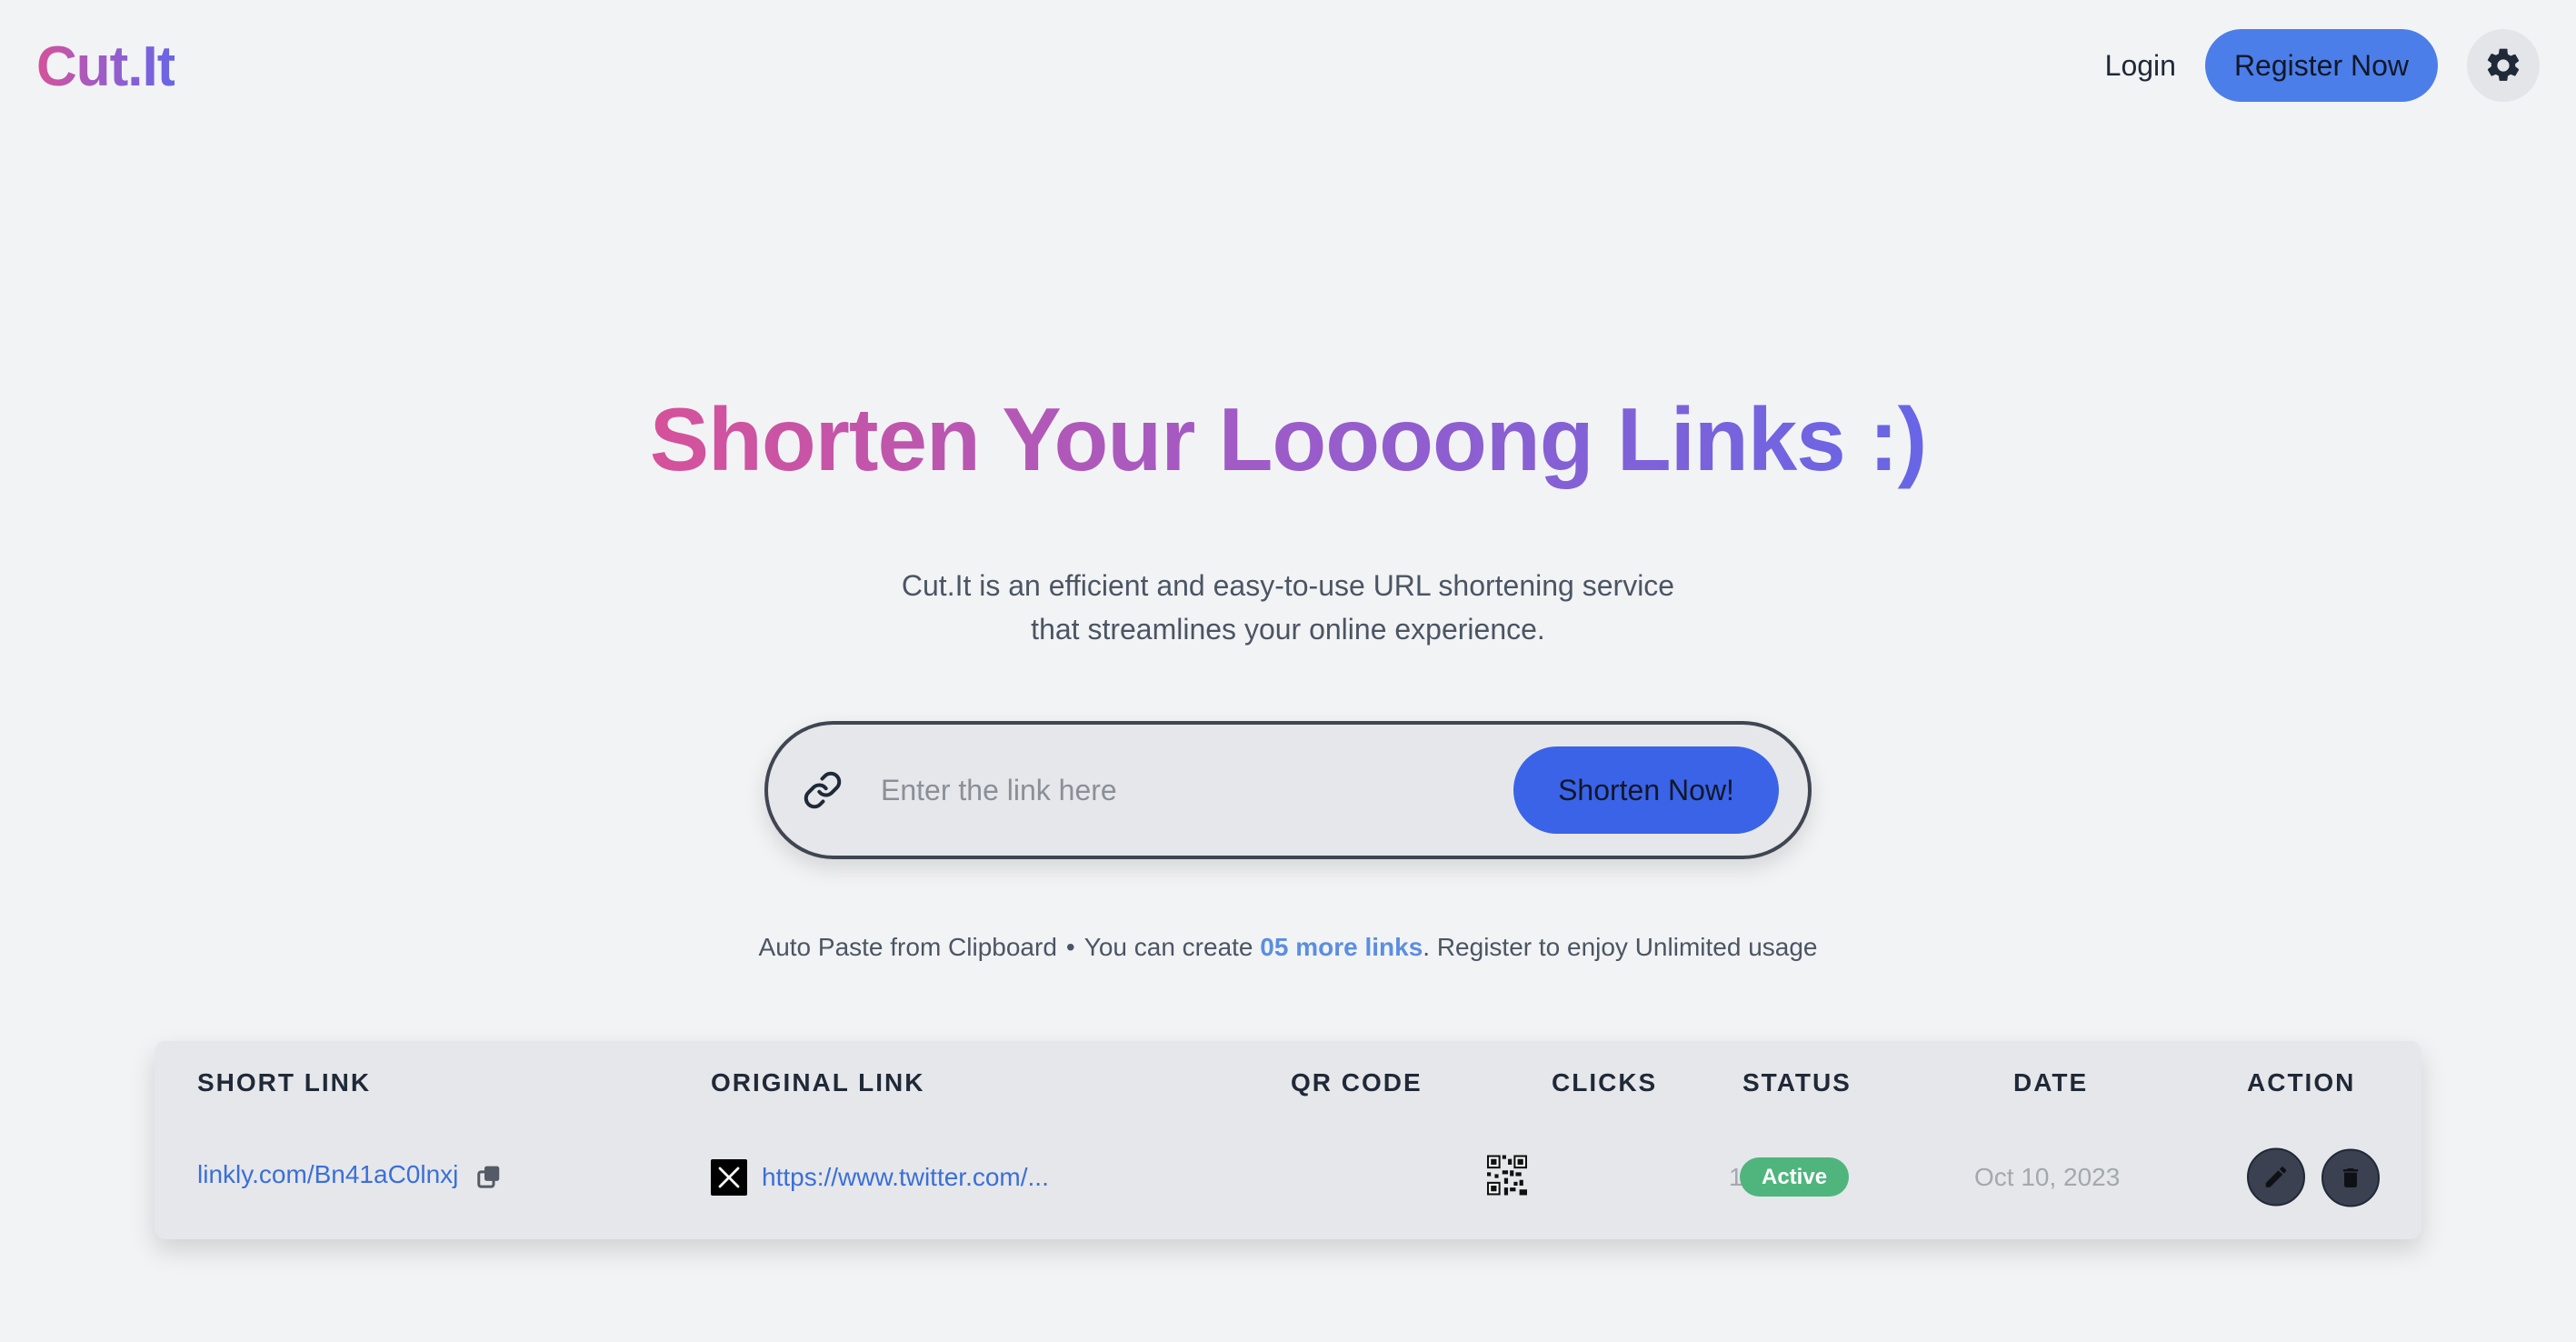  I want to click on header-original-link: ORIGINAL LINK, so click(818, 1082).